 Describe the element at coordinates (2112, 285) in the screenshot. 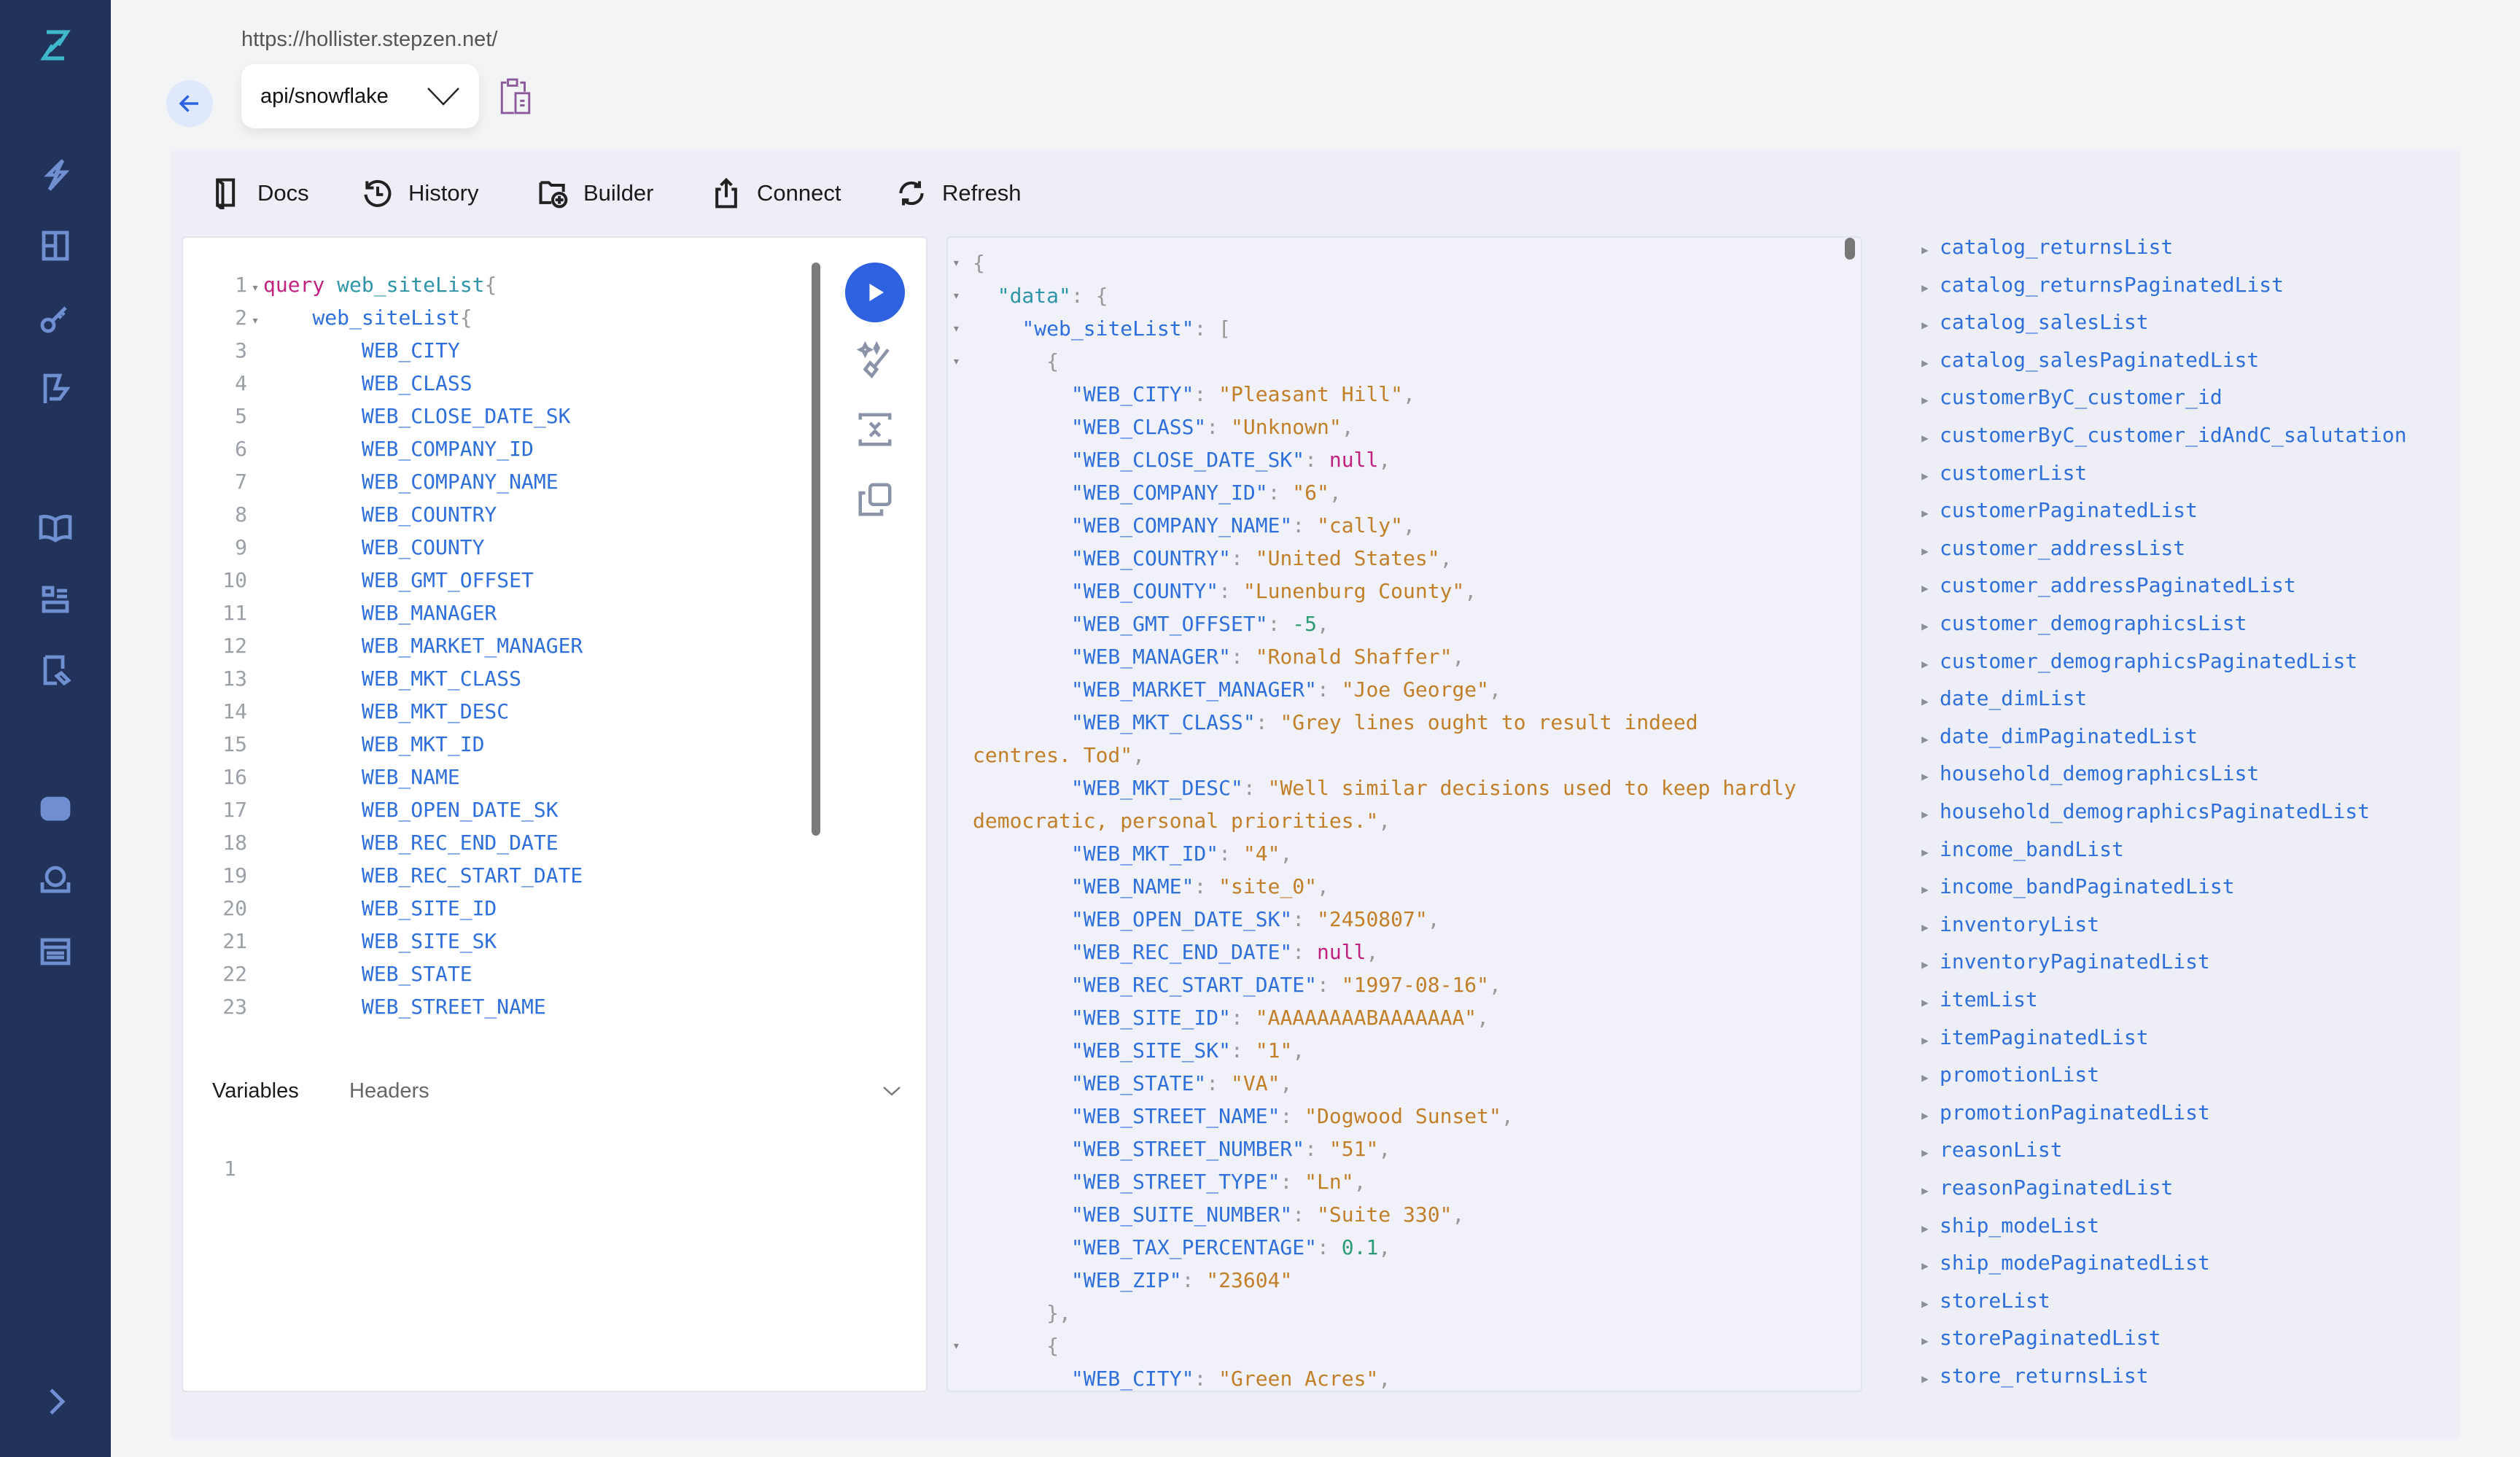

I see `schema-field-name: catalog_returnsPaginatedList` at that location.